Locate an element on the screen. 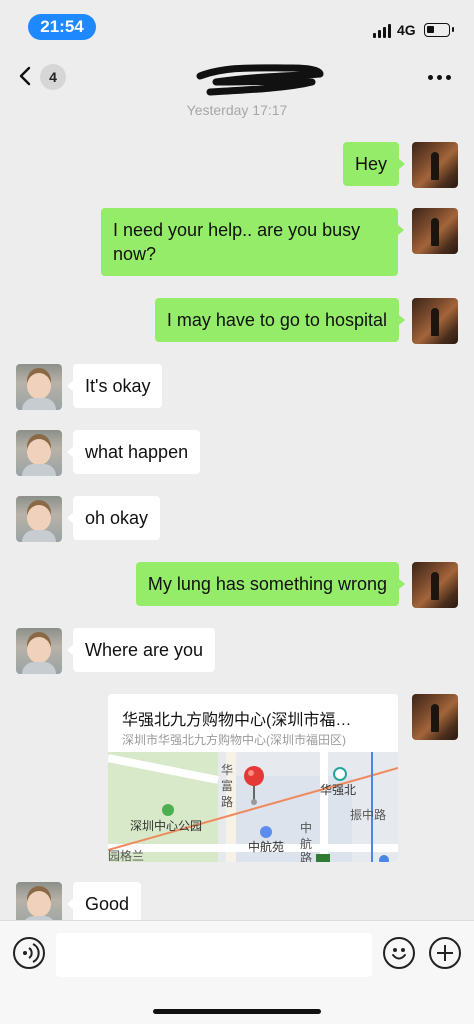 This screenshot has height=1024, width=474. unread-count-badge: 4 is located at coordinates (53, 77).